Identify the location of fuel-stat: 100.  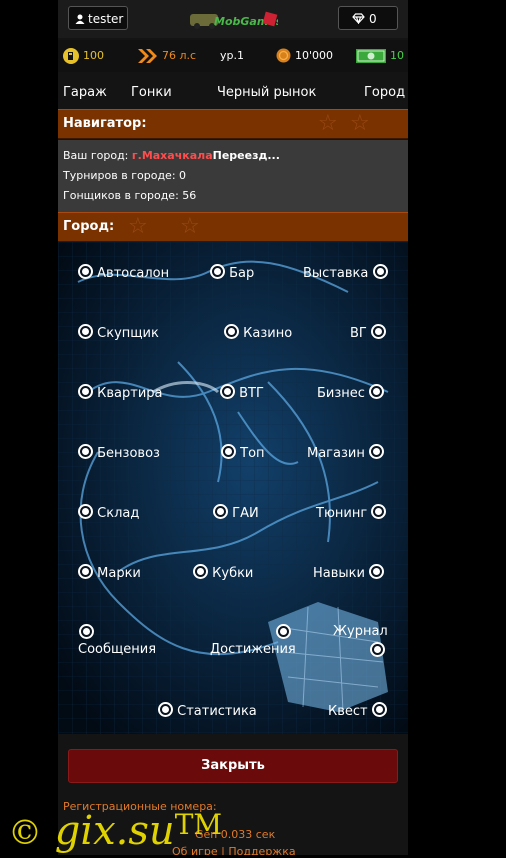
(88, 56).